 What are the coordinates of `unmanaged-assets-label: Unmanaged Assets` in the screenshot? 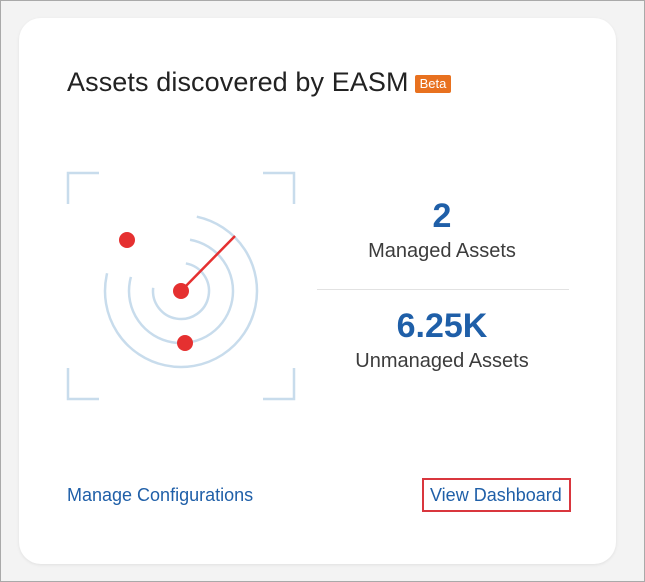 It's located at (442, 361).